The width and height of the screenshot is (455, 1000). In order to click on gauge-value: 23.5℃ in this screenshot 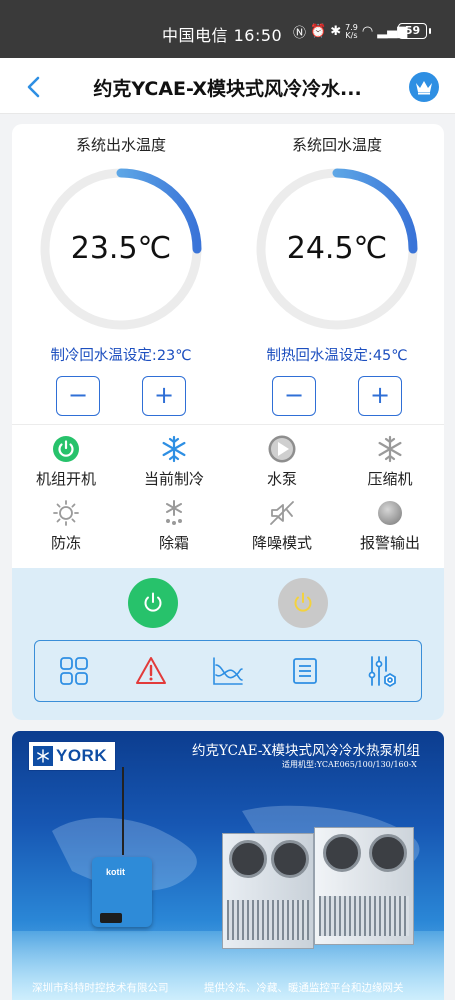, I will do `click(121, 248)`.